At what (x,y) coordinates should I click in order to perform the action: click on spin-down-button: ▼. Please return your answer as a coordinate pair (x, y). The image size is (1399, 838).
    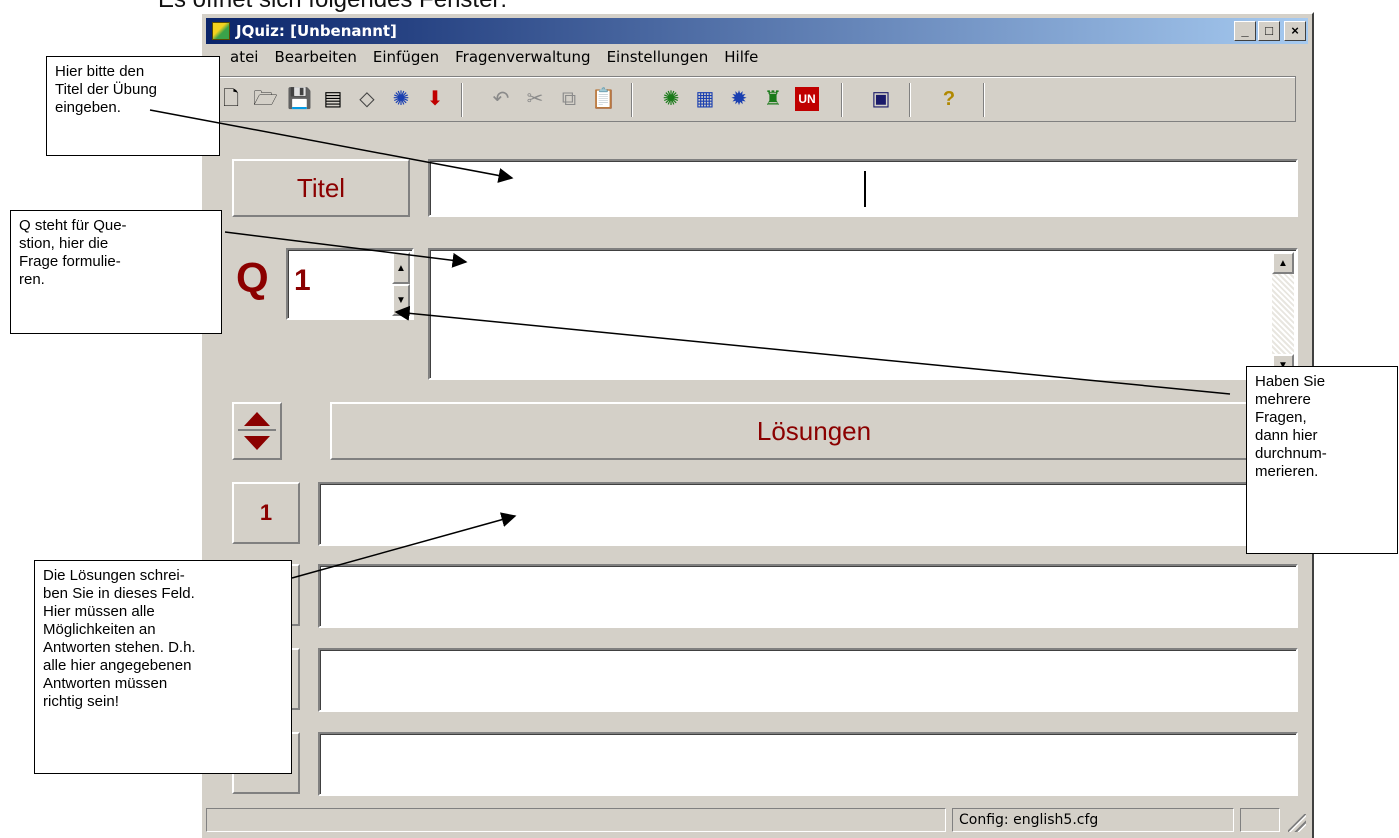
    Looking at the image, I should click on (401, 300).